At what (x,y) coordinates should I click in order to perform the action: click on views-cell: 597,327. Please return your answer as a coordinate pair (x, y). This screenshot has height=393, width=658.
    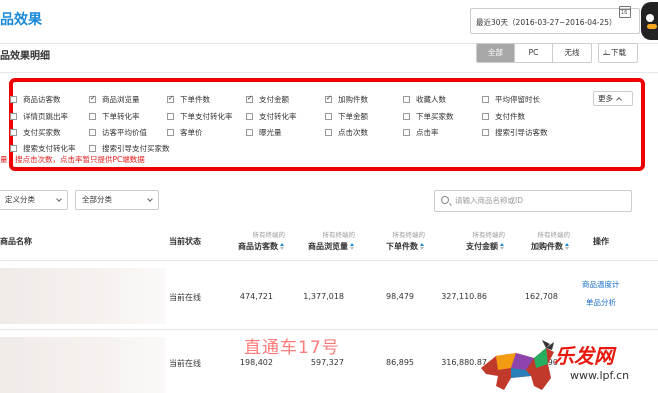
    Looking at the image, I should click on (327, 362).